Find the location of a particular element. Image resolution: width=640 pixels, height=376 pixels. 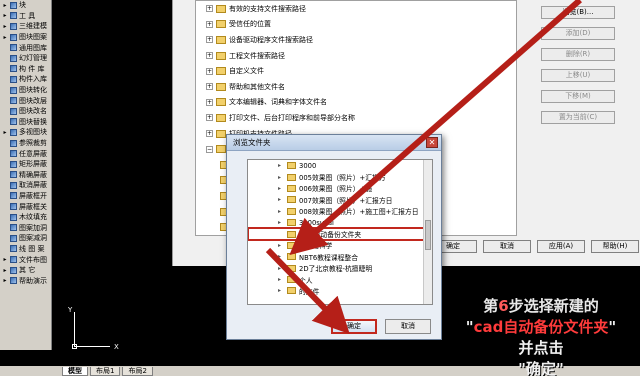

palette-item: 幻灯管理 is located at coordinates (25, 58).